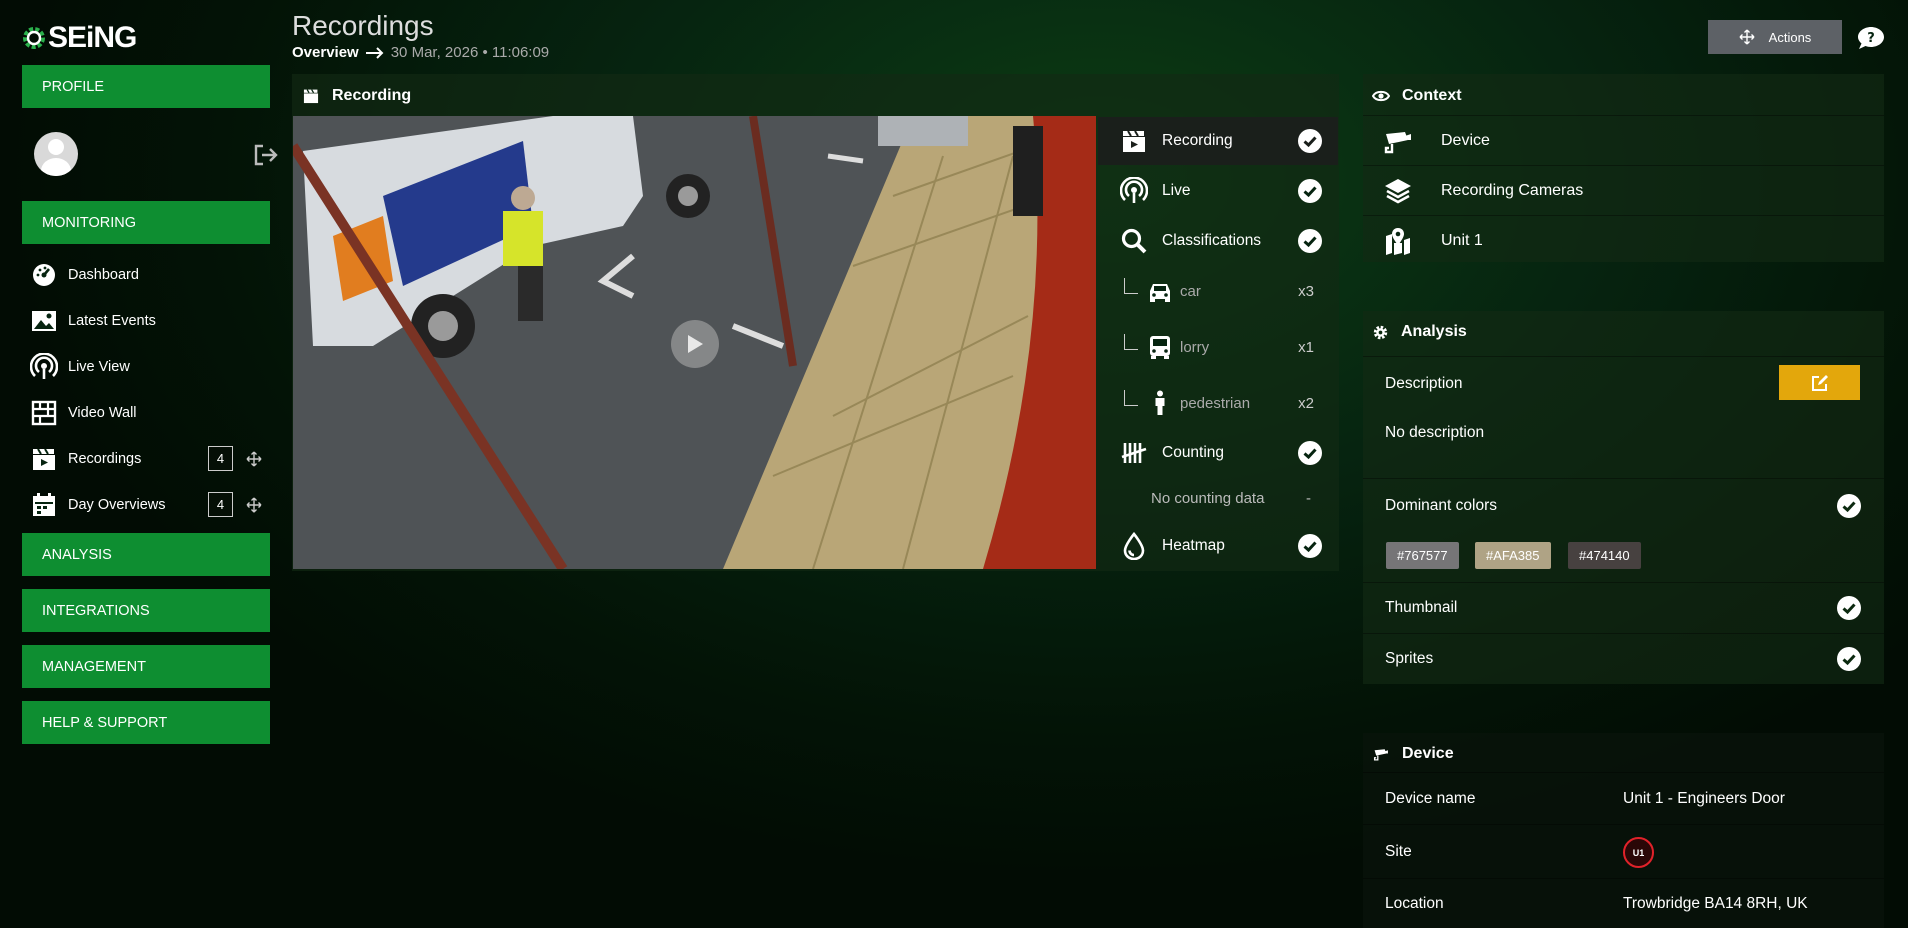  What do you see at coordinates (356, 96) in the screenshot?
I see `recording-panel-header: Recording` at bounding box center [356, 96].